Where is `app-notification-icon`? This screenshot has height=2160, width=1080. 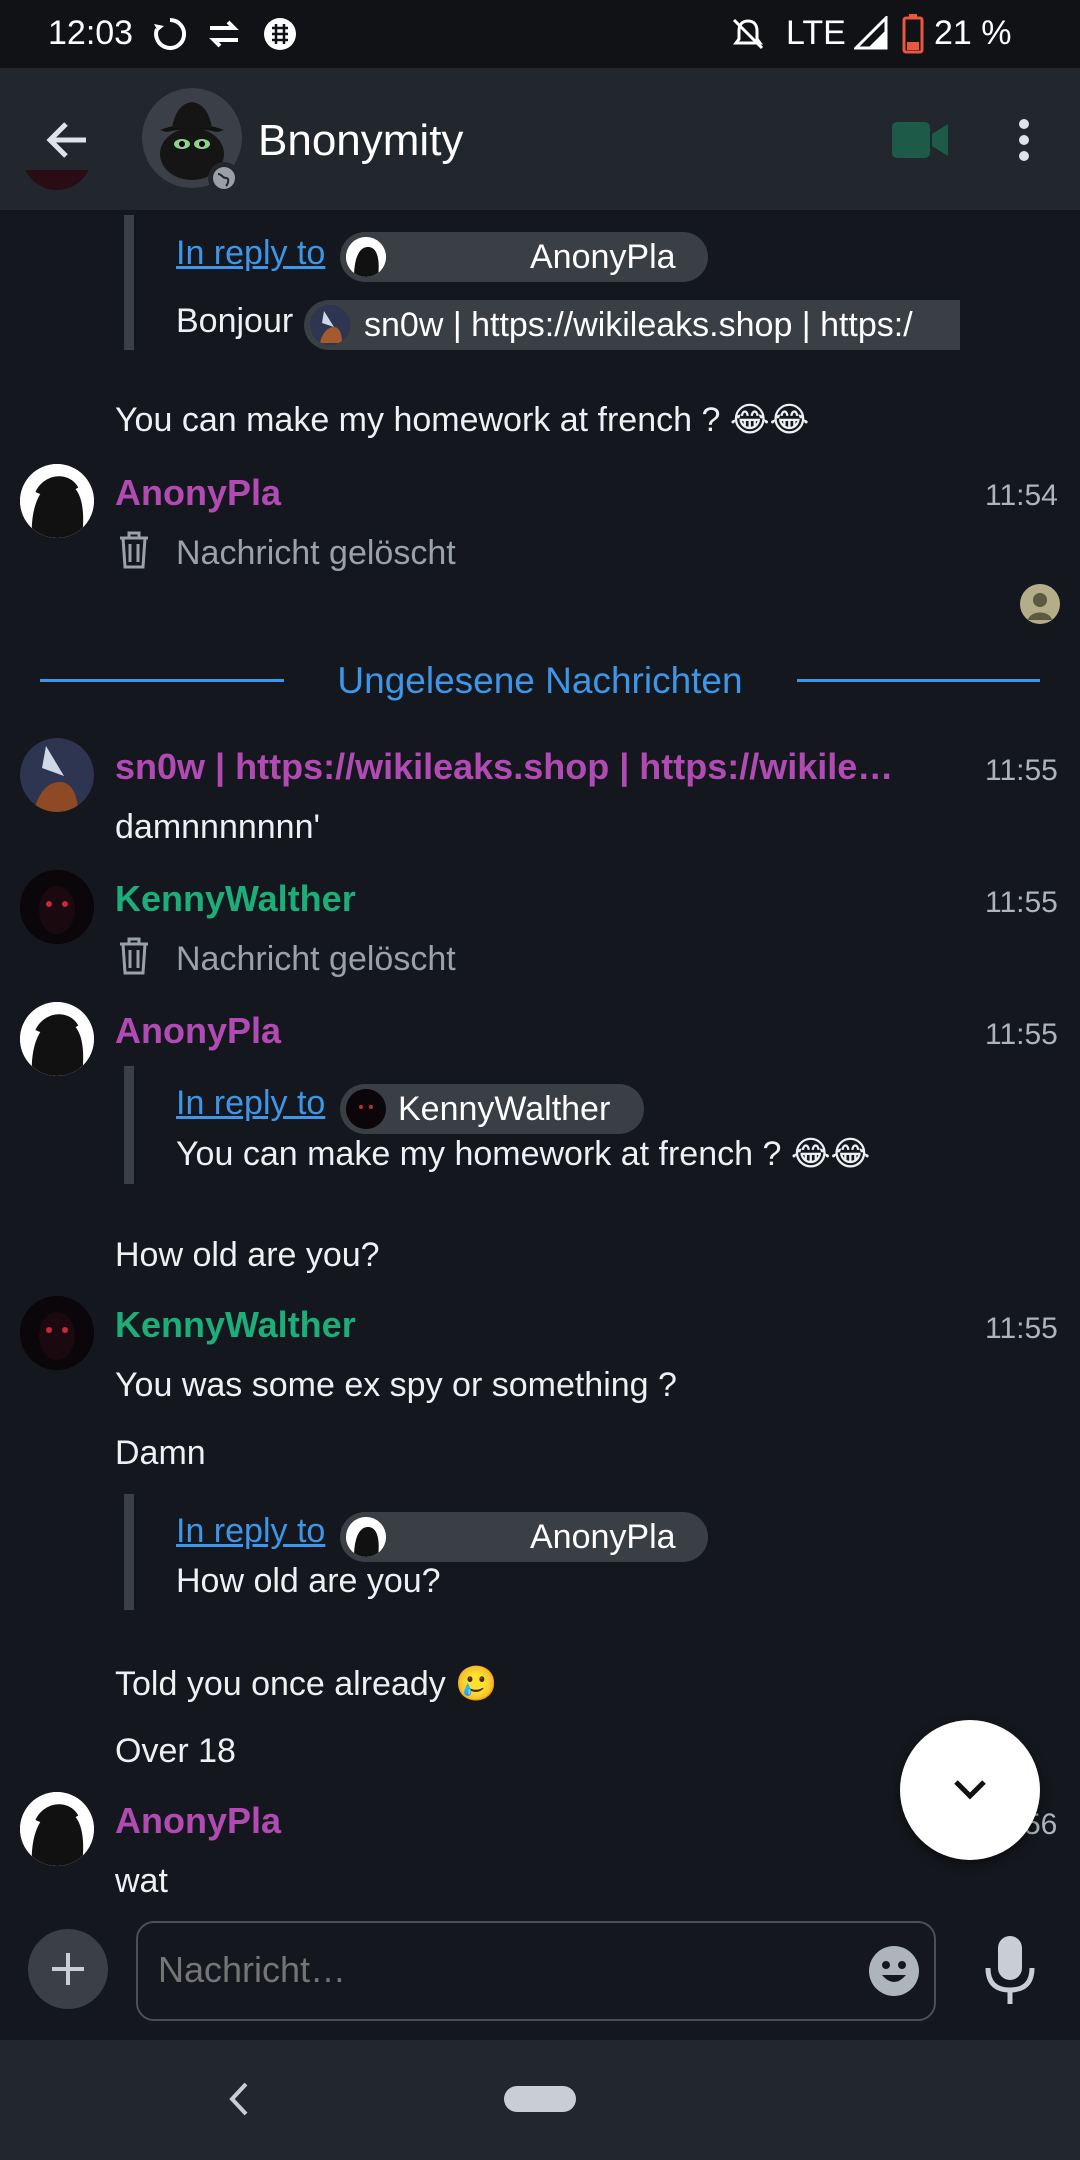 app-notification-icon is located at coordinates (280, 36).